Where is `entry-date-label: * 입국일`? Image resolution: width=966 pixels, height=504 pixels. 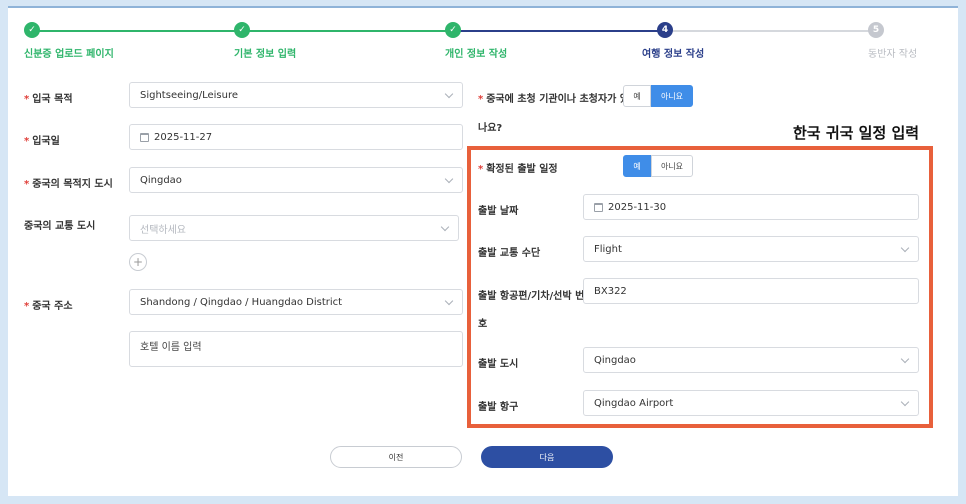 entry-date-label: * 입국일 is located at coordinates (42, 141).